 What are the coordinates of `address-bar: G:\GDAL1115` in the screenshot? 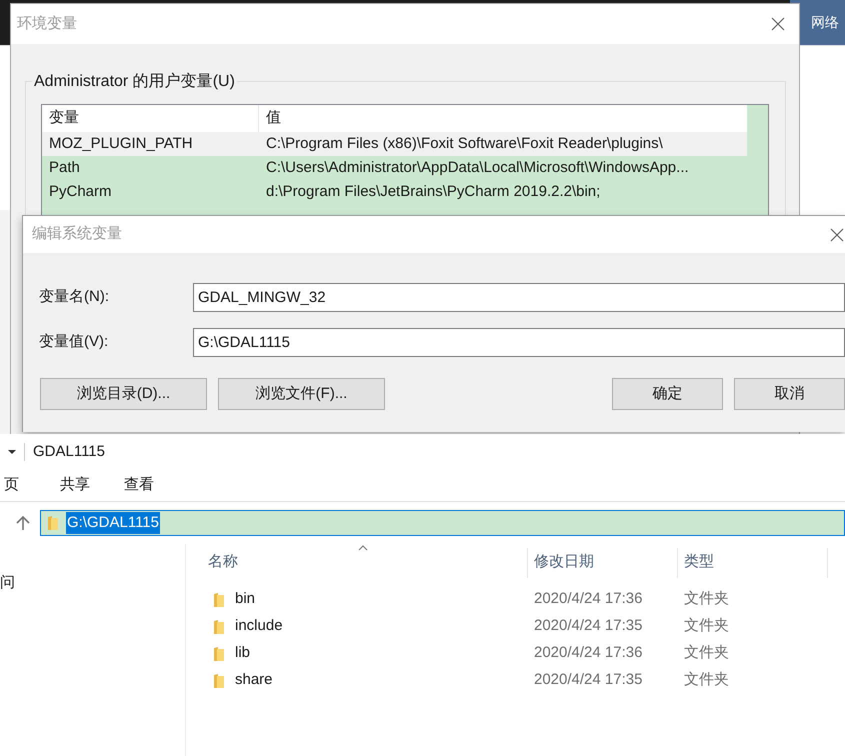 It's located at (442, 523).